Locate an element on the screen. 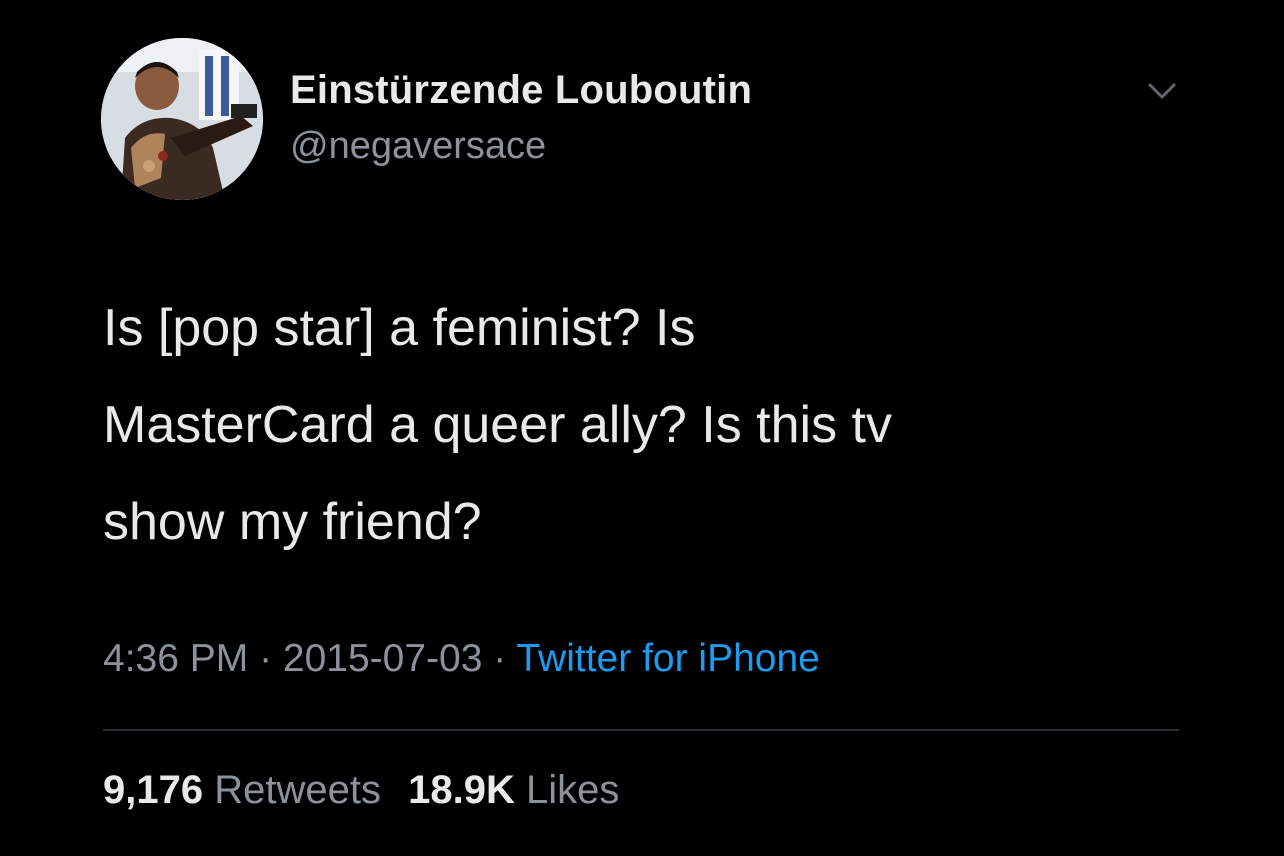  chevron-down-icon is located at coordinates (1162, 91).